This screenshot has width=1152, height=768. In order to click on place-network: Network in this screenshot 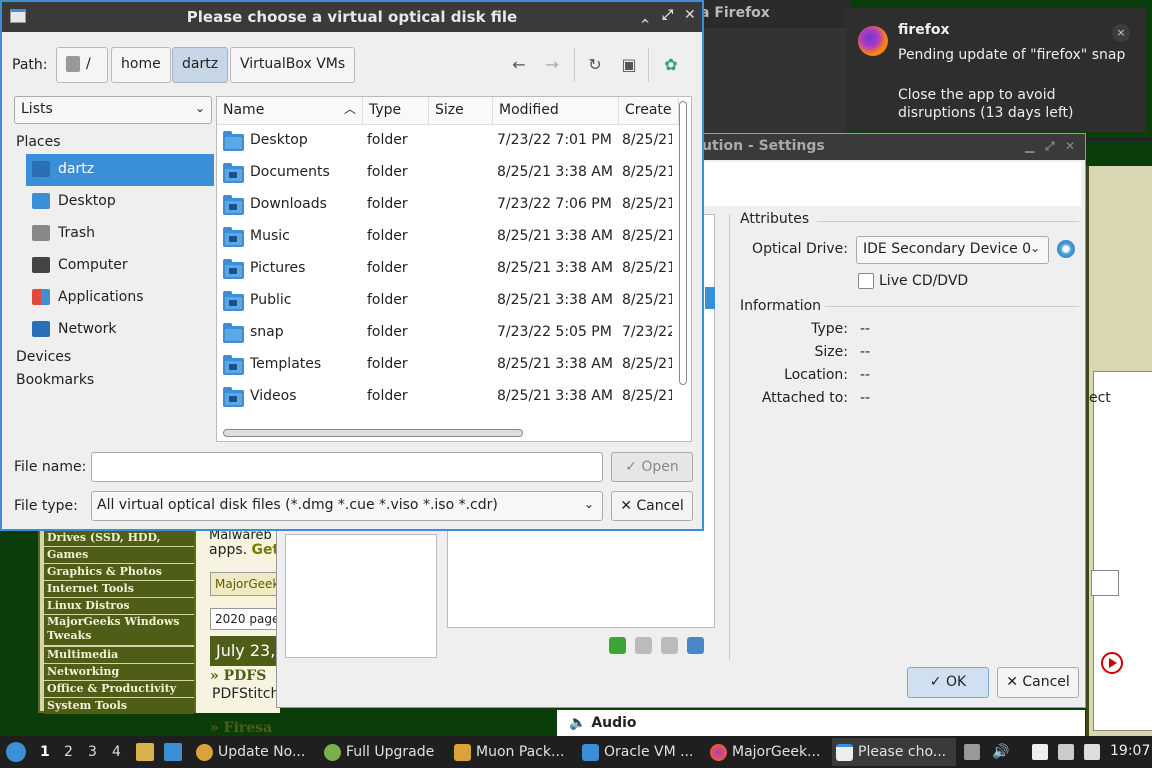, I will do `click(120, 330)`.